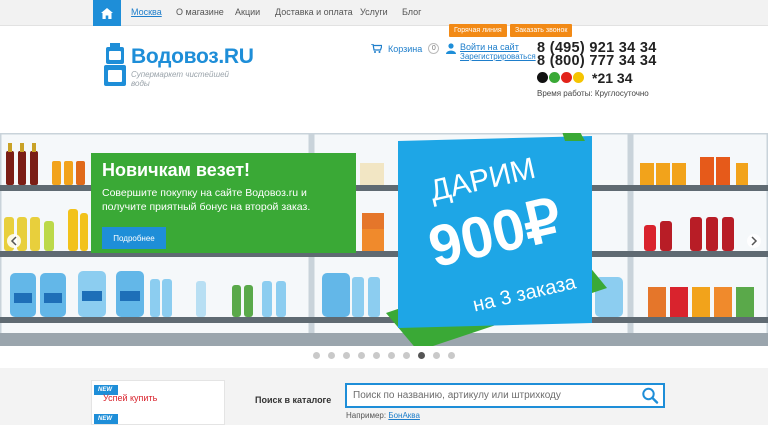  Describe the element at coordinates (612, 78) in the screenshot. I see `short-number: *21 34` at that location.